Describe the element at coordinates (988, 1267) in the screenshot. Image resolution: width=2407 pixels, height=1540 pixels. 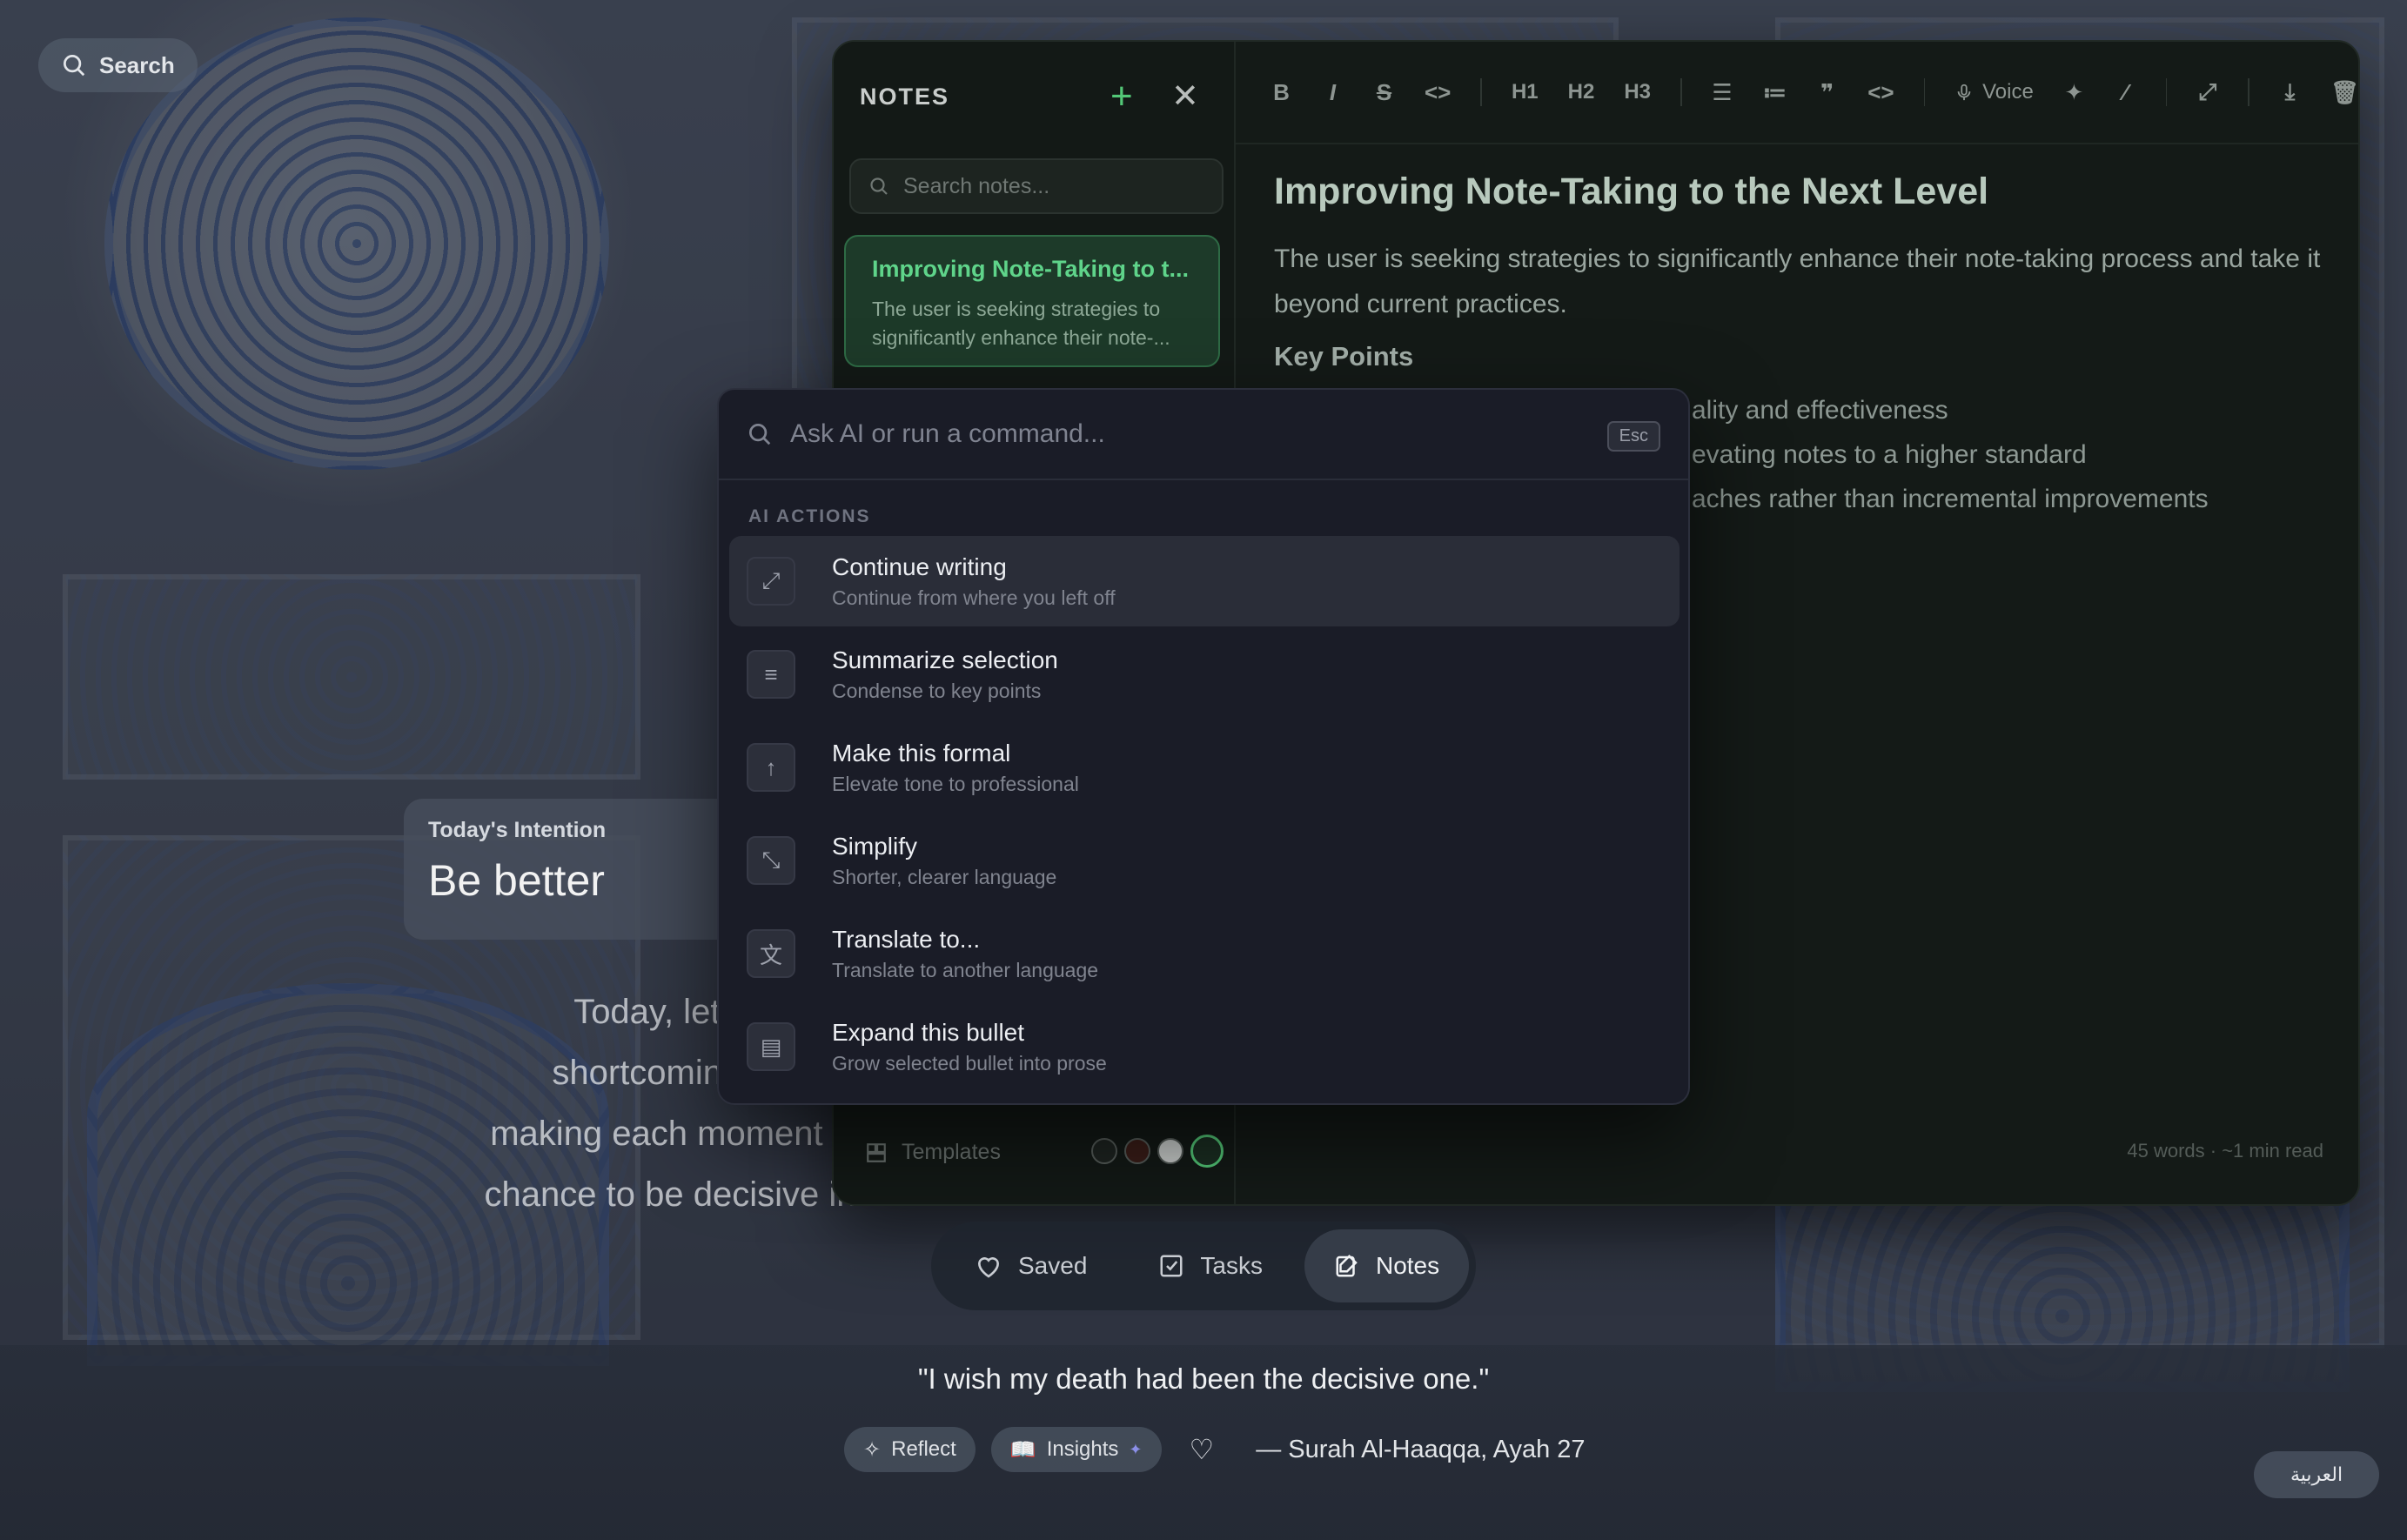
I see `heart-icon` at that location.